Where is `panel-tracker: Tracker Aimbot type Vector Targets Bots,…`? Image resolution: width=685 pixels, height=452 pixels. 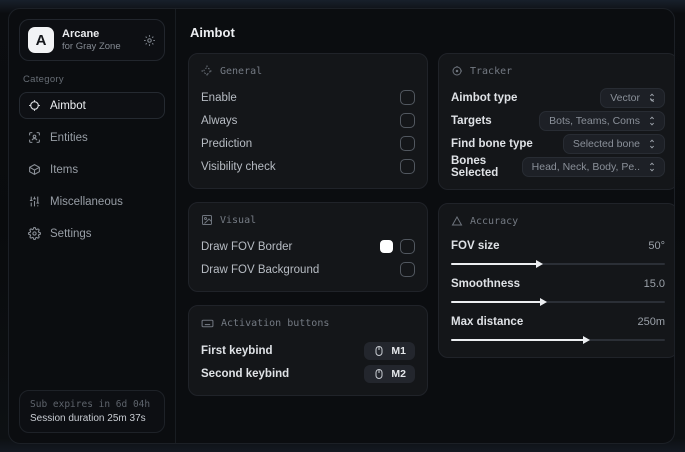
panel-tracker: Tracker Aimbot type Vector Targets Bots,… is located at coordinates (556, 121).